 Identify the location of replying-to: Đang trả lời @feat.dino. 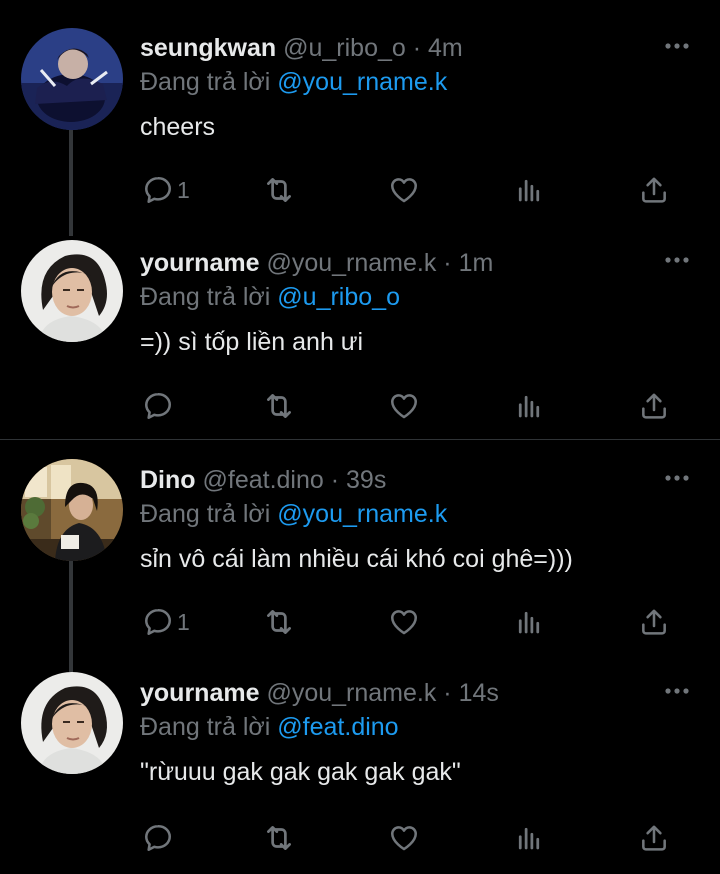
(415, 727).